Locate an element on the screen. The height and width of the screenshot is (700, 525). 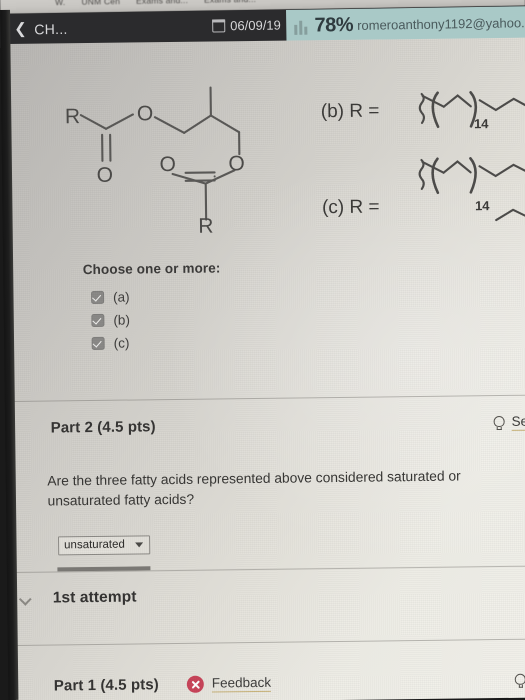
part-1-header: Part 1 (4.5 pts) Feedback See H is located at coordinates (270, 683).